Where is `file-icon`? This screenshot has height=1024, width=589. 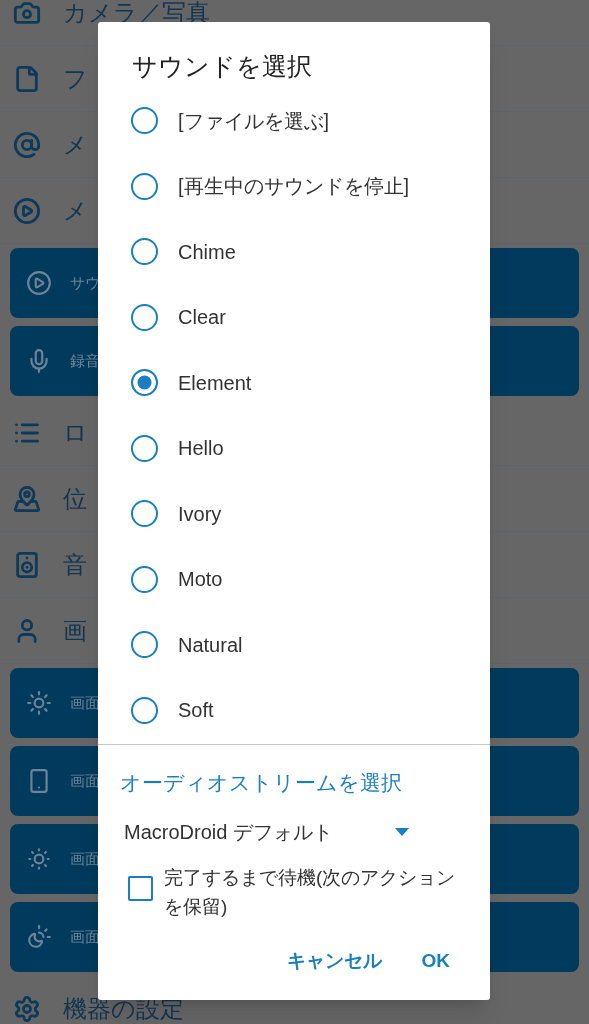
file-icon is located at coordinates (27, 78).